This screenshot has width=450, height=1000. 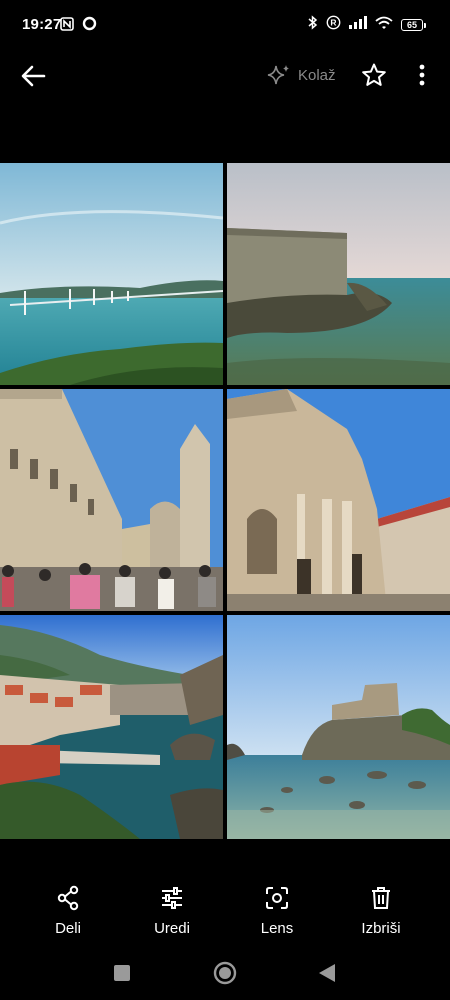 What do you see at coordinates (225, 76) in the screenshot?
I see `app-bar: Kolaž` at bounding box center [225, 76].